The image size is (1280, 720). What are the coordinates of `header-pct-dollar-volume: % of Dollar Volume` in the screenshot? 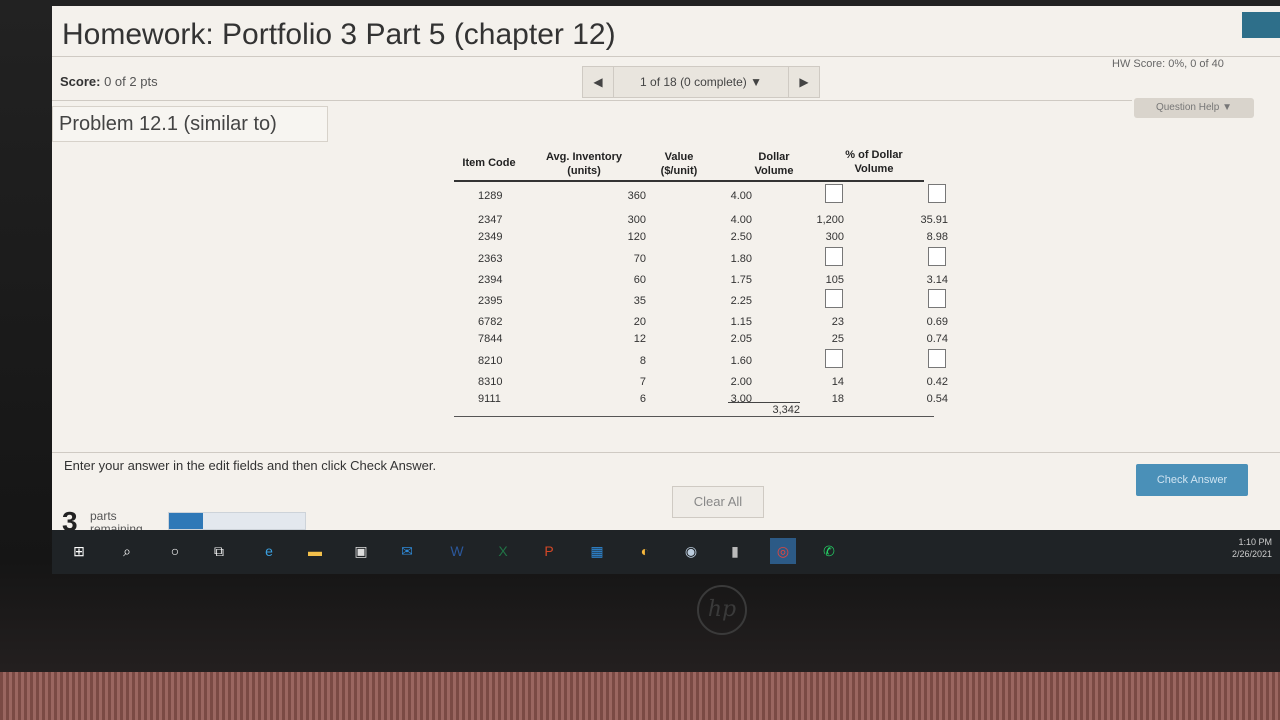 It's located at (874, 162).